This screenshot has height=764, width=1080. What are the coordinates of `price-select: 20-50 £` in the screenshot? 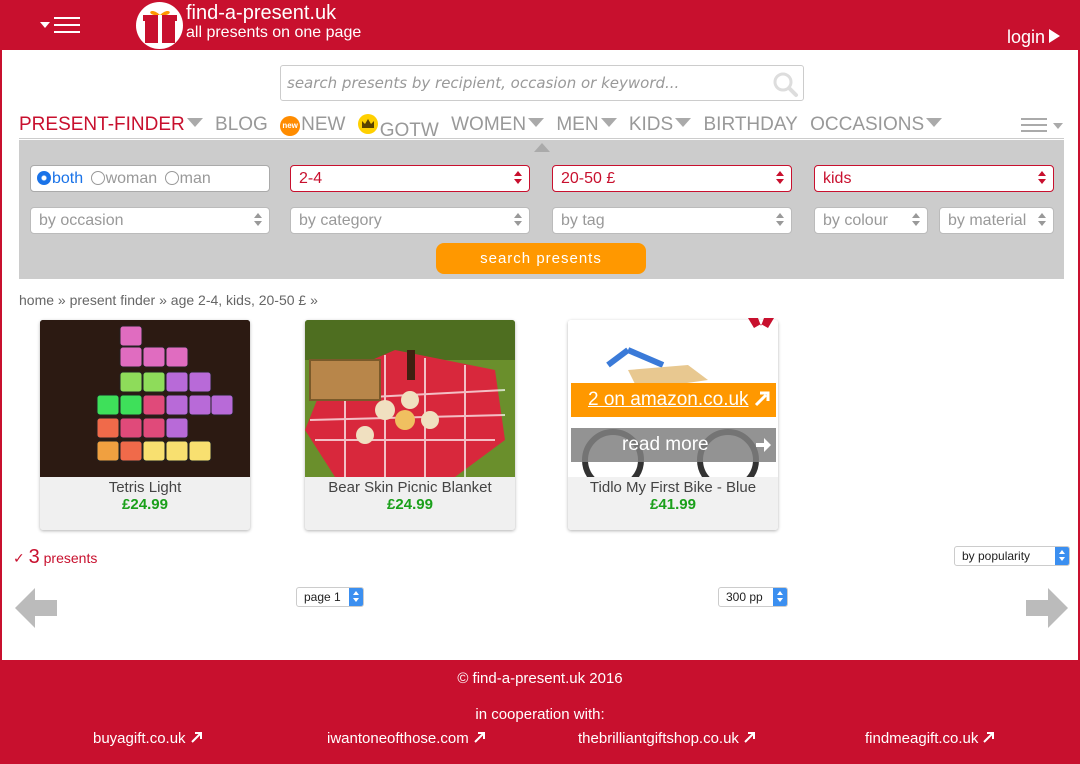 It's located at (672, 178).